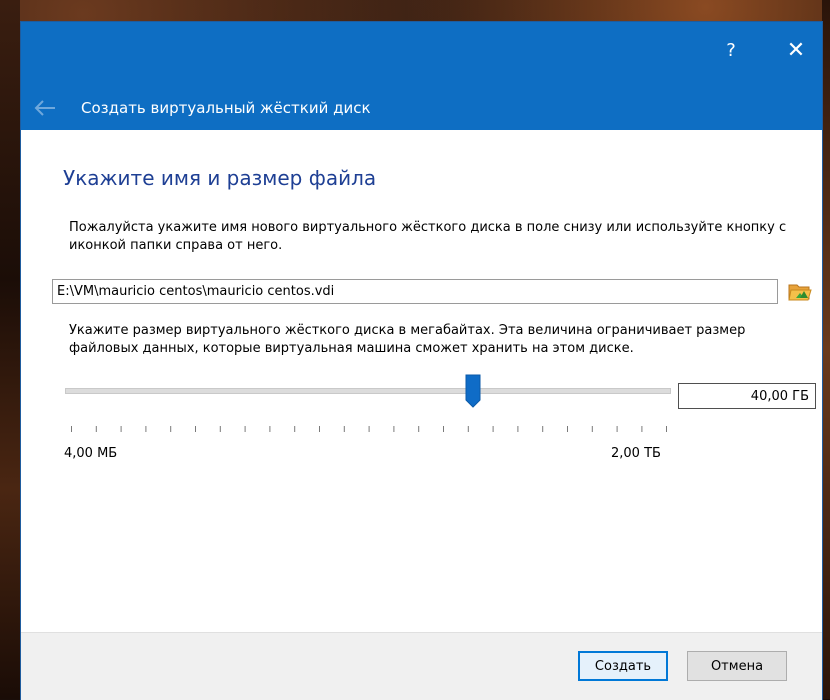 This screenshot has height=700, width=830. Describe the element at coordinates (737, 666) in the screenshot. I see `cancel-button: Отмена` at that location.